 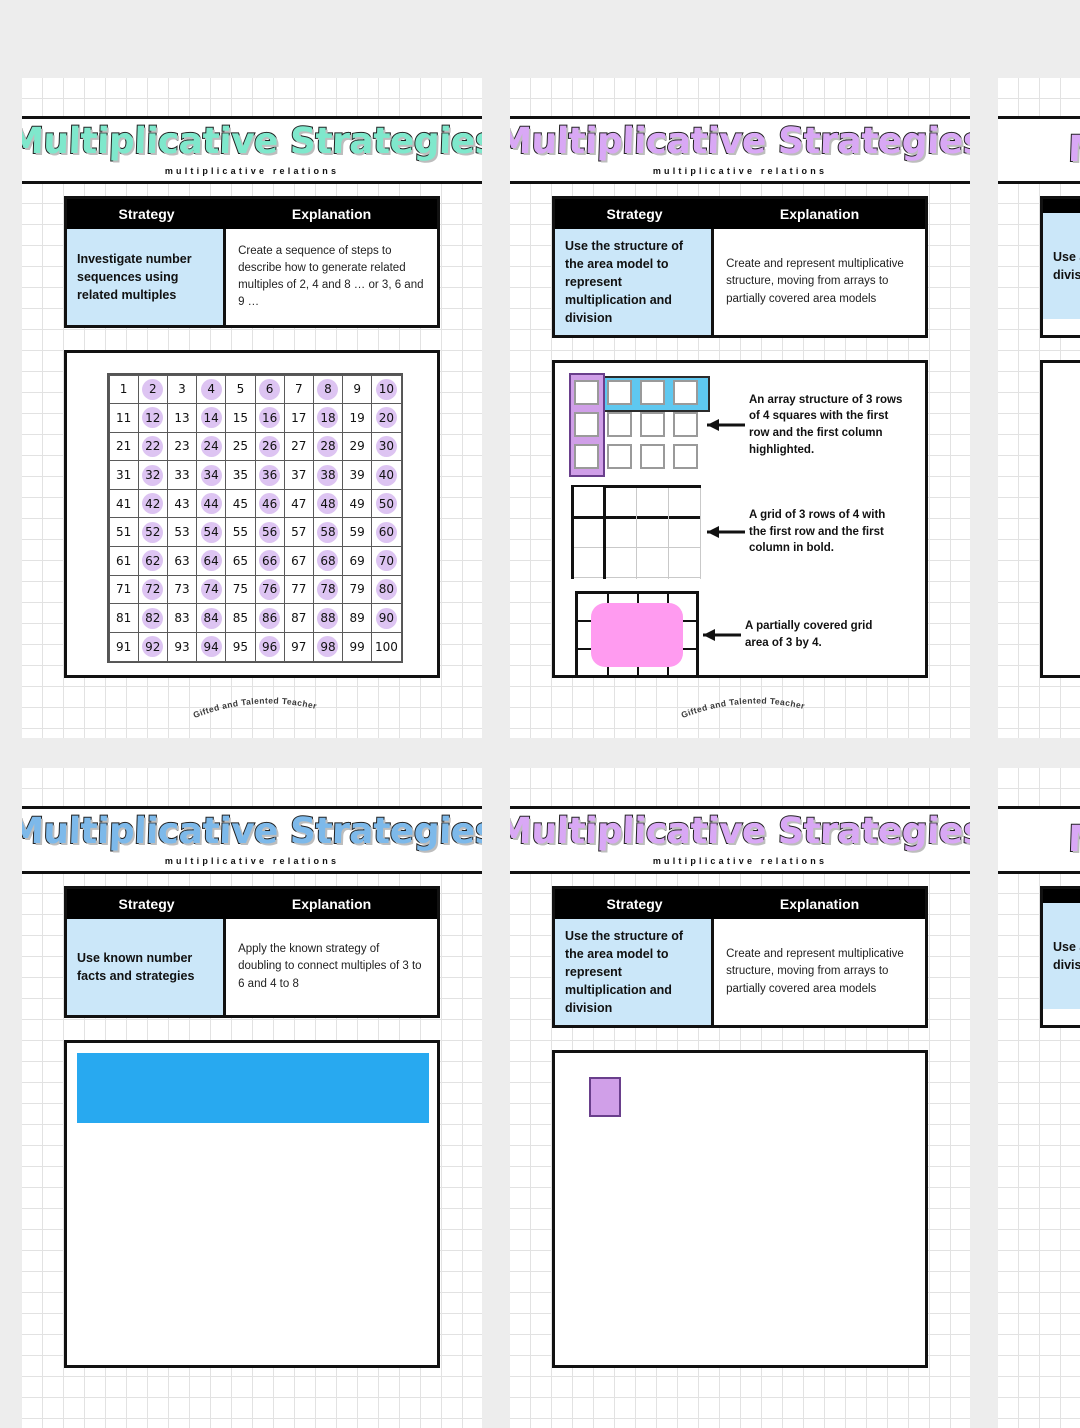 I want to click on brand-logo: Gifted and Talented Teacher, so click(x=267, y=706).